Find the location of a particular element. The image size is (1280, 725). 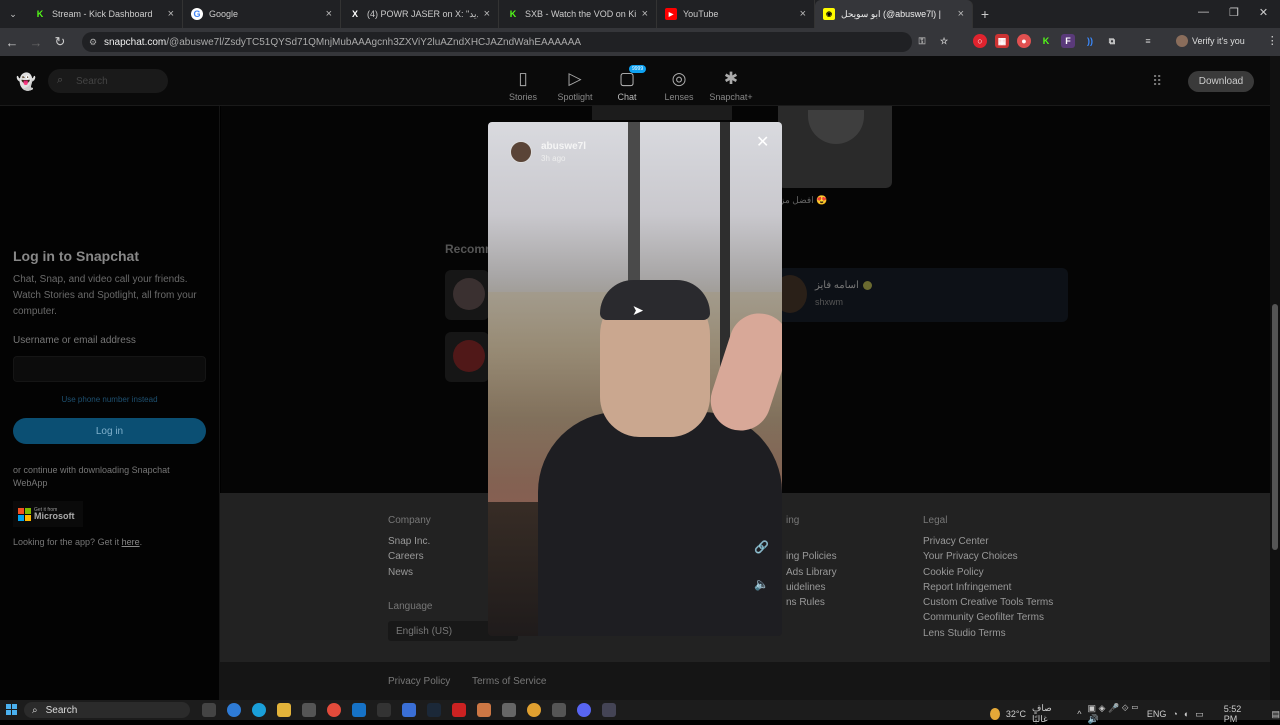

windows-start-icon is located at coordinates (12, 710).